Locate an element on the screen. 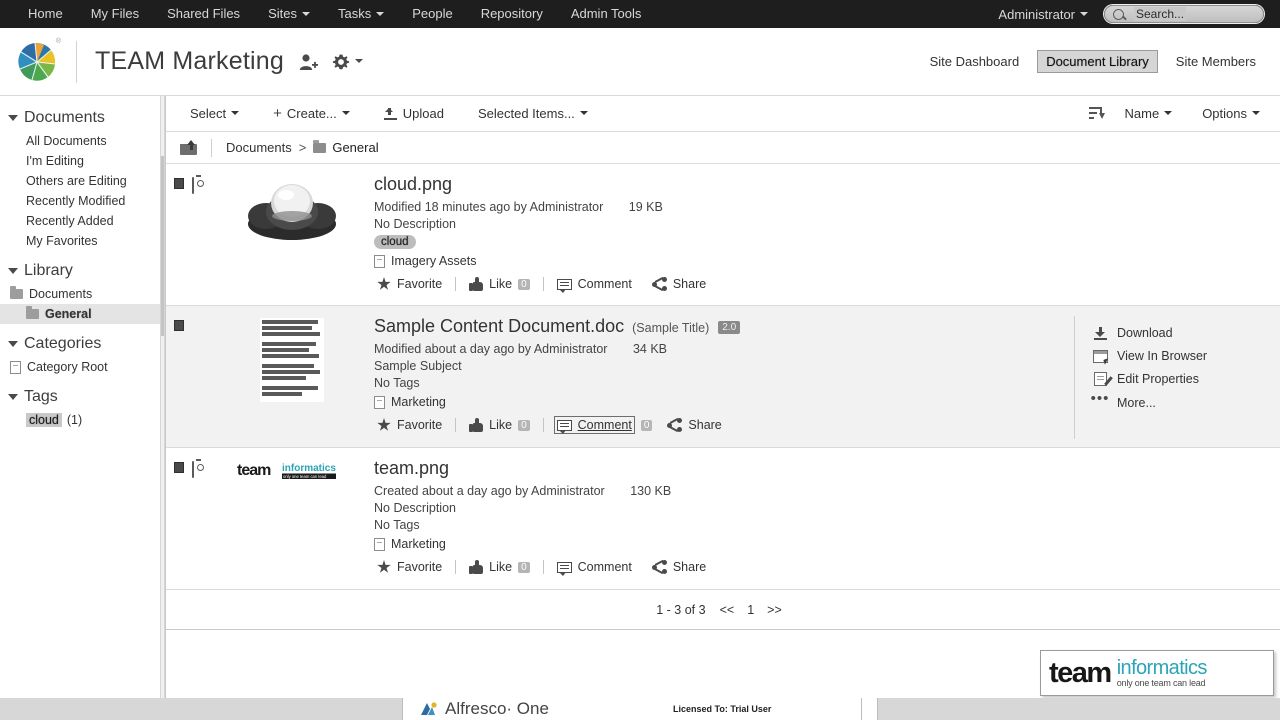  sidebar-item-documents-folder: Documents is located at coordinates (80, 294).